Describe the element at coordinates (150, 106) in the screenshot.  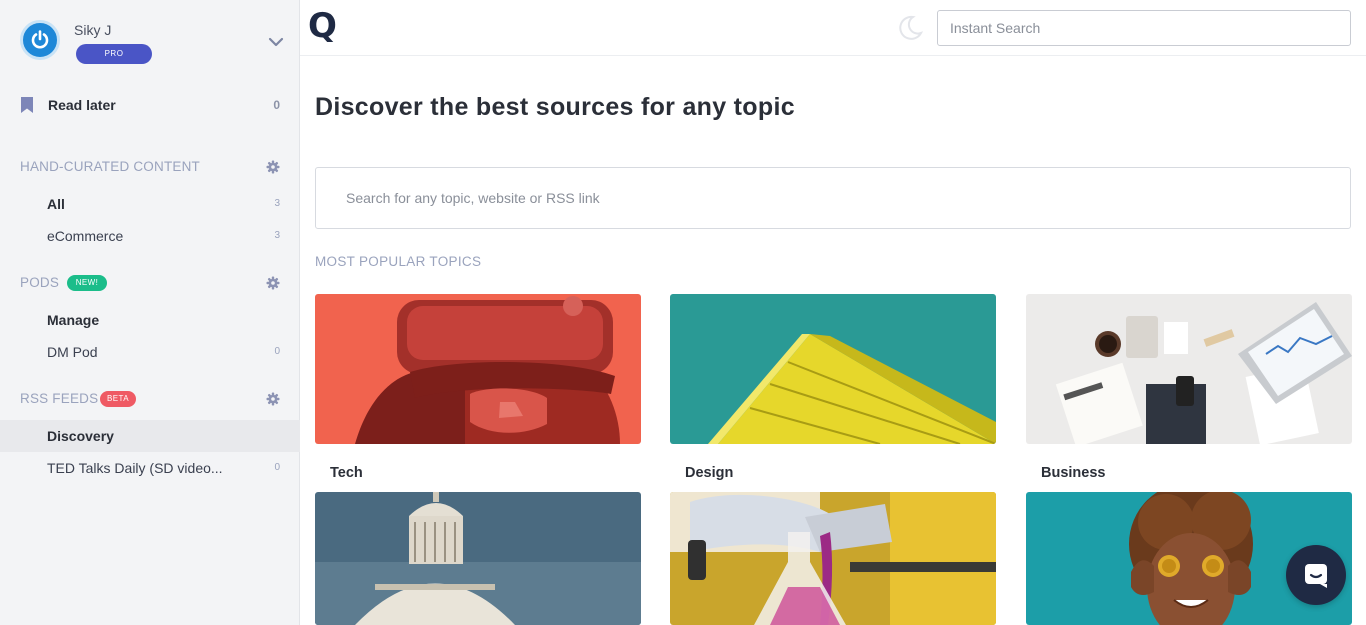
I see `read-later-link: Read later 0` at that location.